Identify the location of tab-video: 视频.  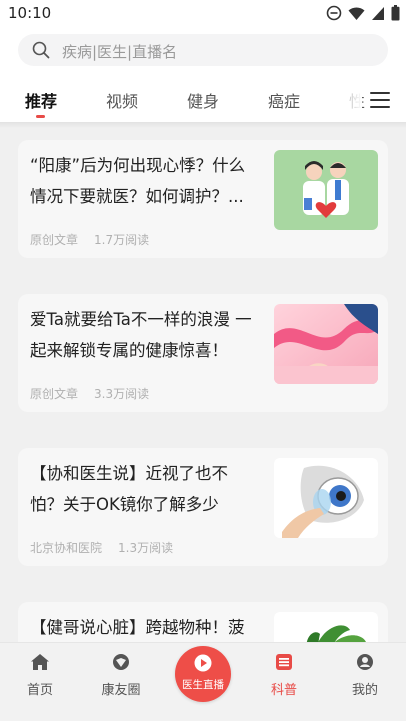
(122, 100).